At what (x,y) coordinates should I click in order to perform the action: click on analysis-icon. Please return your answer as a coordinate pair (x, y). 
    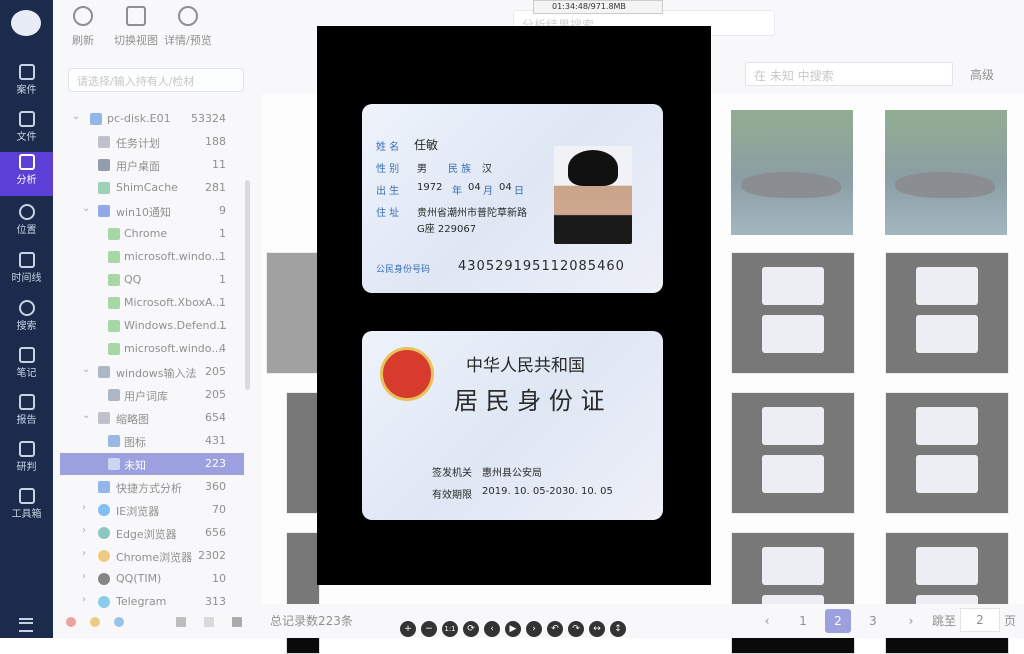
    Looking at the image, I should click on (26, 162).